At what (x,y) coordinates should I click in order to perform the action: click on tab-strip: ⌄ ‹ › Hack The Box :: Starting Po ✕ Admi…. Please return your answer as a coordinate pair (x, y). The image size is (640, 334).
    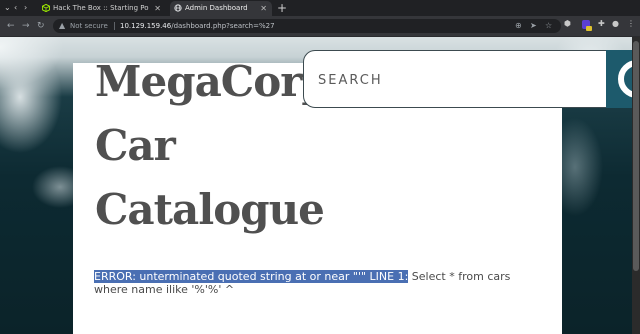
    Looking at the image, I should click on (320, 8).